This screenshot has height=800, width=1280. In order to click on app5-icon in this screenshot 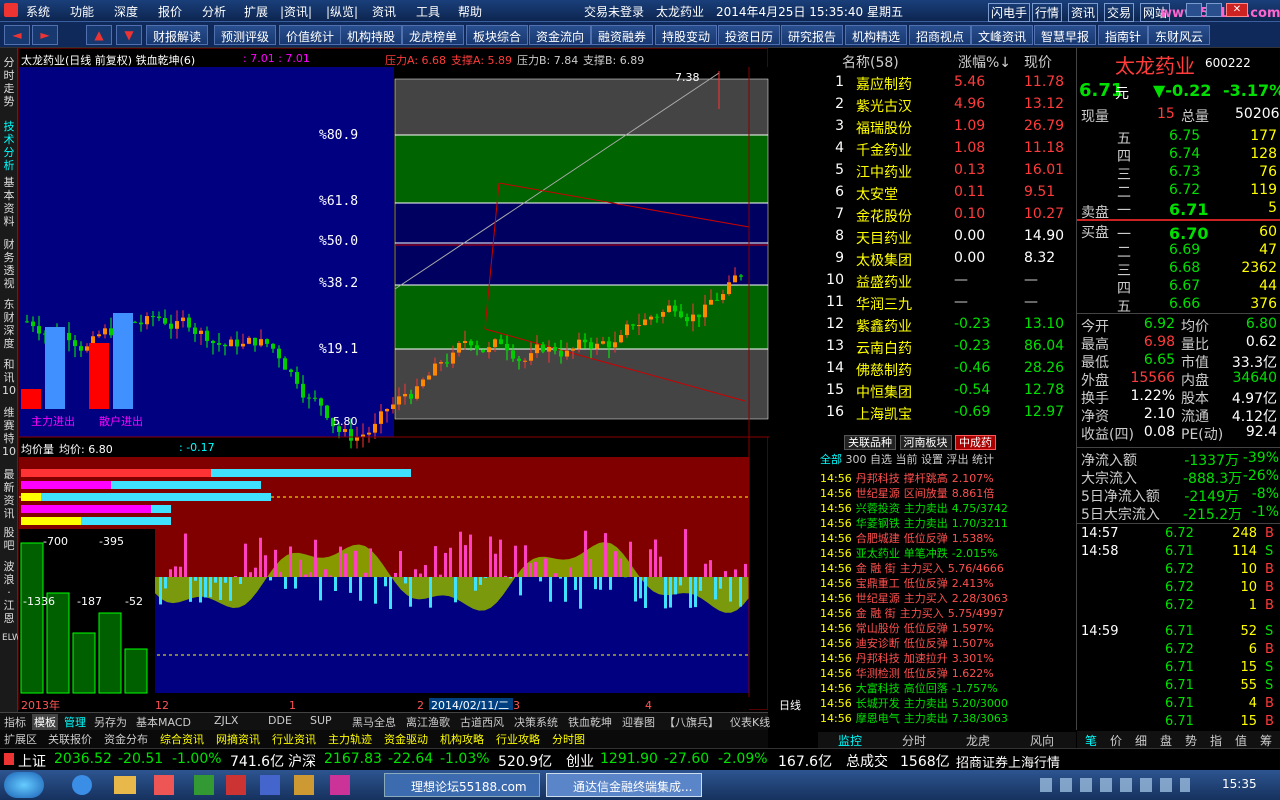, I will do `click(304, 785)`.